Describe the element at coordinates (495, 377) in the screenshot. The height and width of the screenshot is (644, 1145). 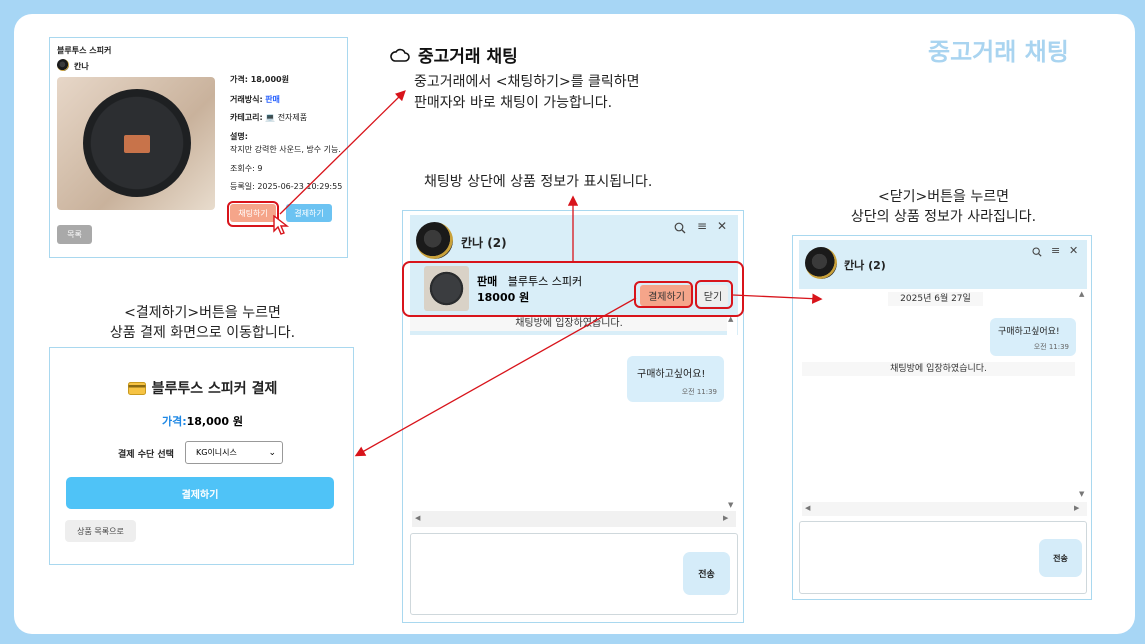
I see `arrow-to-payment` at that location.